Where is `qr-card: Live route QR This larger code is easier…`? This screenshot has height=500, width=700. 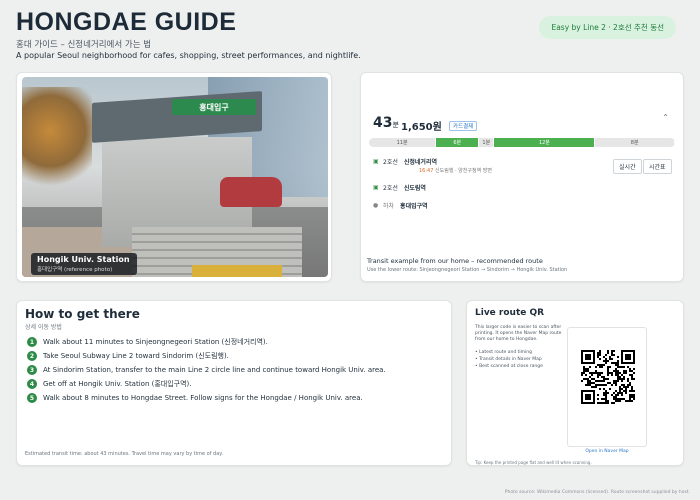 qr-card: Live route QR This larger code is easier… is located at coordinates (575, 383).